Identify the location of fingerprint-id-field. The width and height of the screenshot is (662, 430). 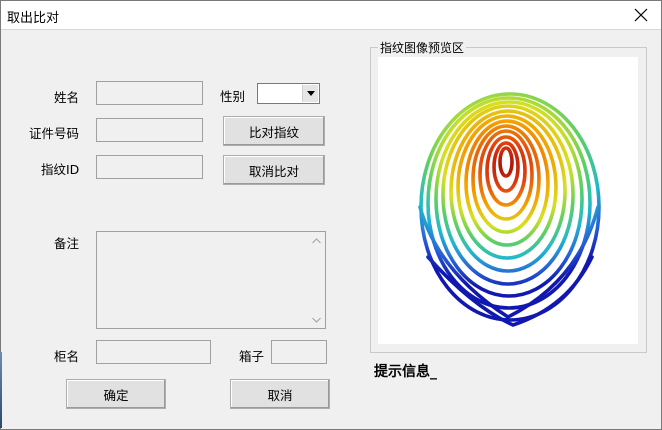
(149, 167).